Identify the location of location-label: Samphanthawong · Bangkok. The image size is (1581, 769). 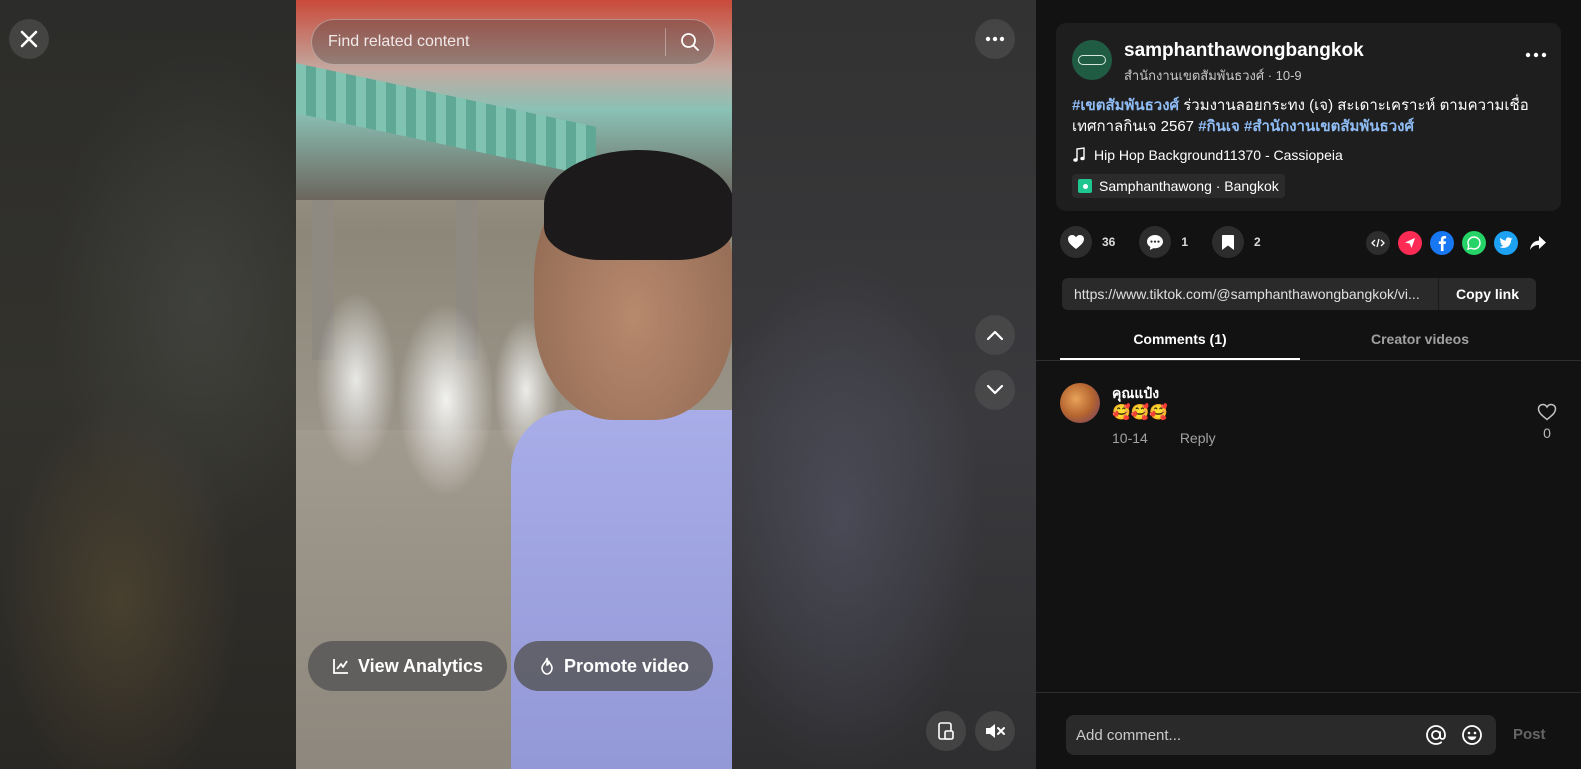
(1189, 186).